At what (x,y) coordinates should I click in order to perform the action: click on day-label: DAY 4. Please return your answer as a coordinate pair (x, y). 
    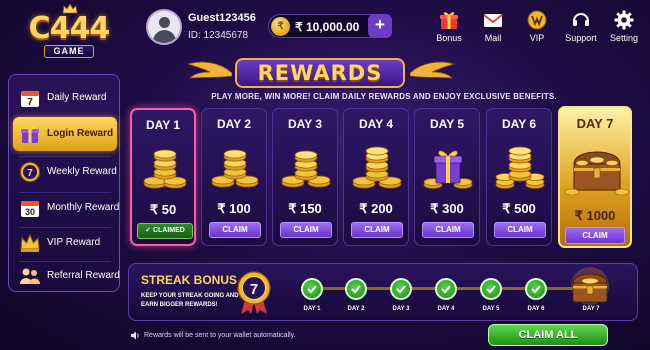
    Looking at the image, I should click on (376, 124).